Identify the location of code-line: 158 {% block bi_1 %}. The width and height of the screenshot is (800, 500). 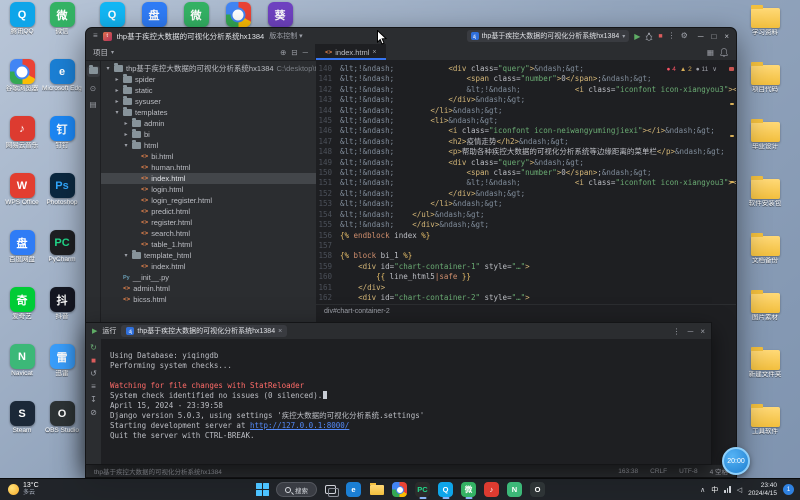
(526, 256).